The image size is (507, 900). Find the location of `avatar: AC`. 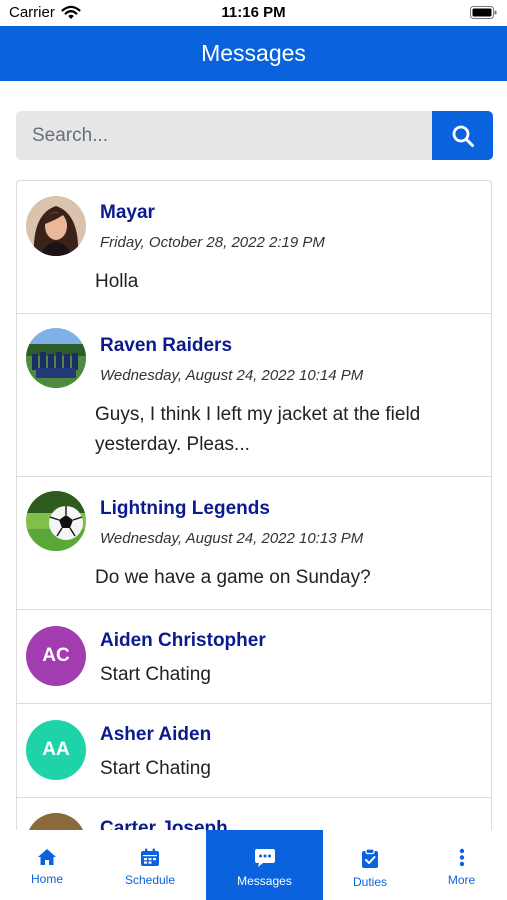

avatar: AC is located at coordinates (56, 656).